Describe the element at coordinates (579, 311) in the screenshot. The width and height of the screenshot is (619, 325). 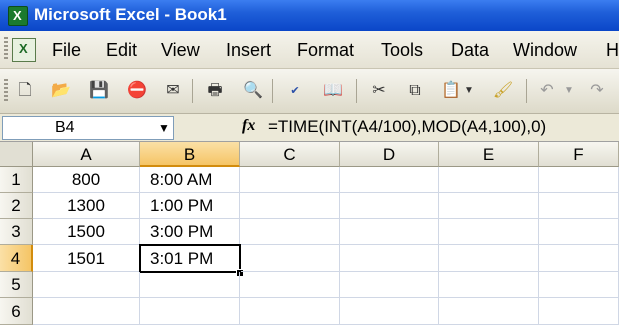
I see `cell-f6` at that location.